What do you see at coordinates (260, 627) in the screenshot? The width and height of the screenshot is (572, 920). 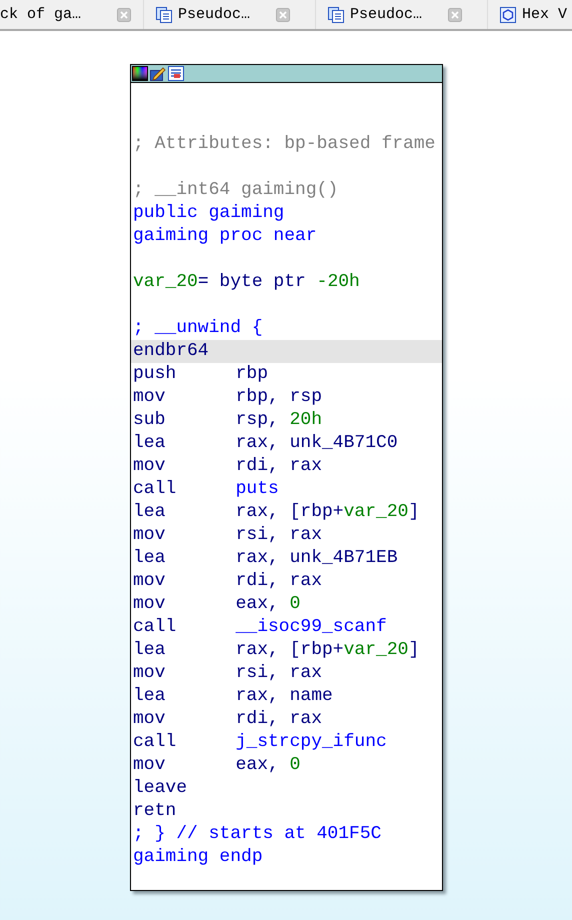 I see `instruction-line: call __isoc99_scanf` at bounding box center [260, 627].